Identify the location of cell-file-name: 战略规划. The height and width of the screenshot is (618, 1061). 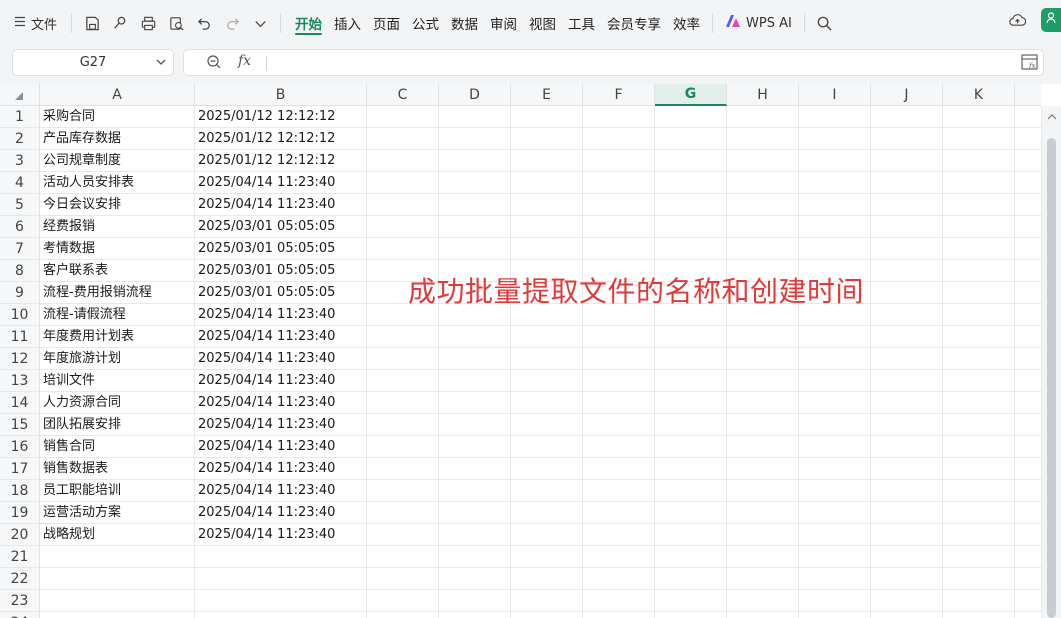
(117, 535).